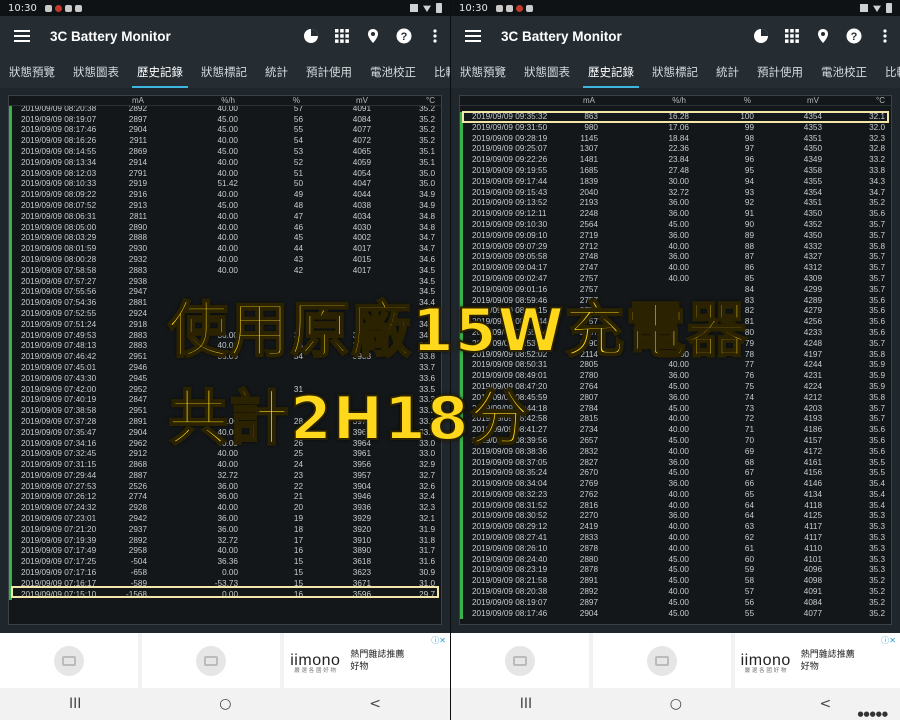  I want to click on table-row: 2019/09/09 08:16:26 2911 40.00 54 4072 35.2, so click(225, 141).